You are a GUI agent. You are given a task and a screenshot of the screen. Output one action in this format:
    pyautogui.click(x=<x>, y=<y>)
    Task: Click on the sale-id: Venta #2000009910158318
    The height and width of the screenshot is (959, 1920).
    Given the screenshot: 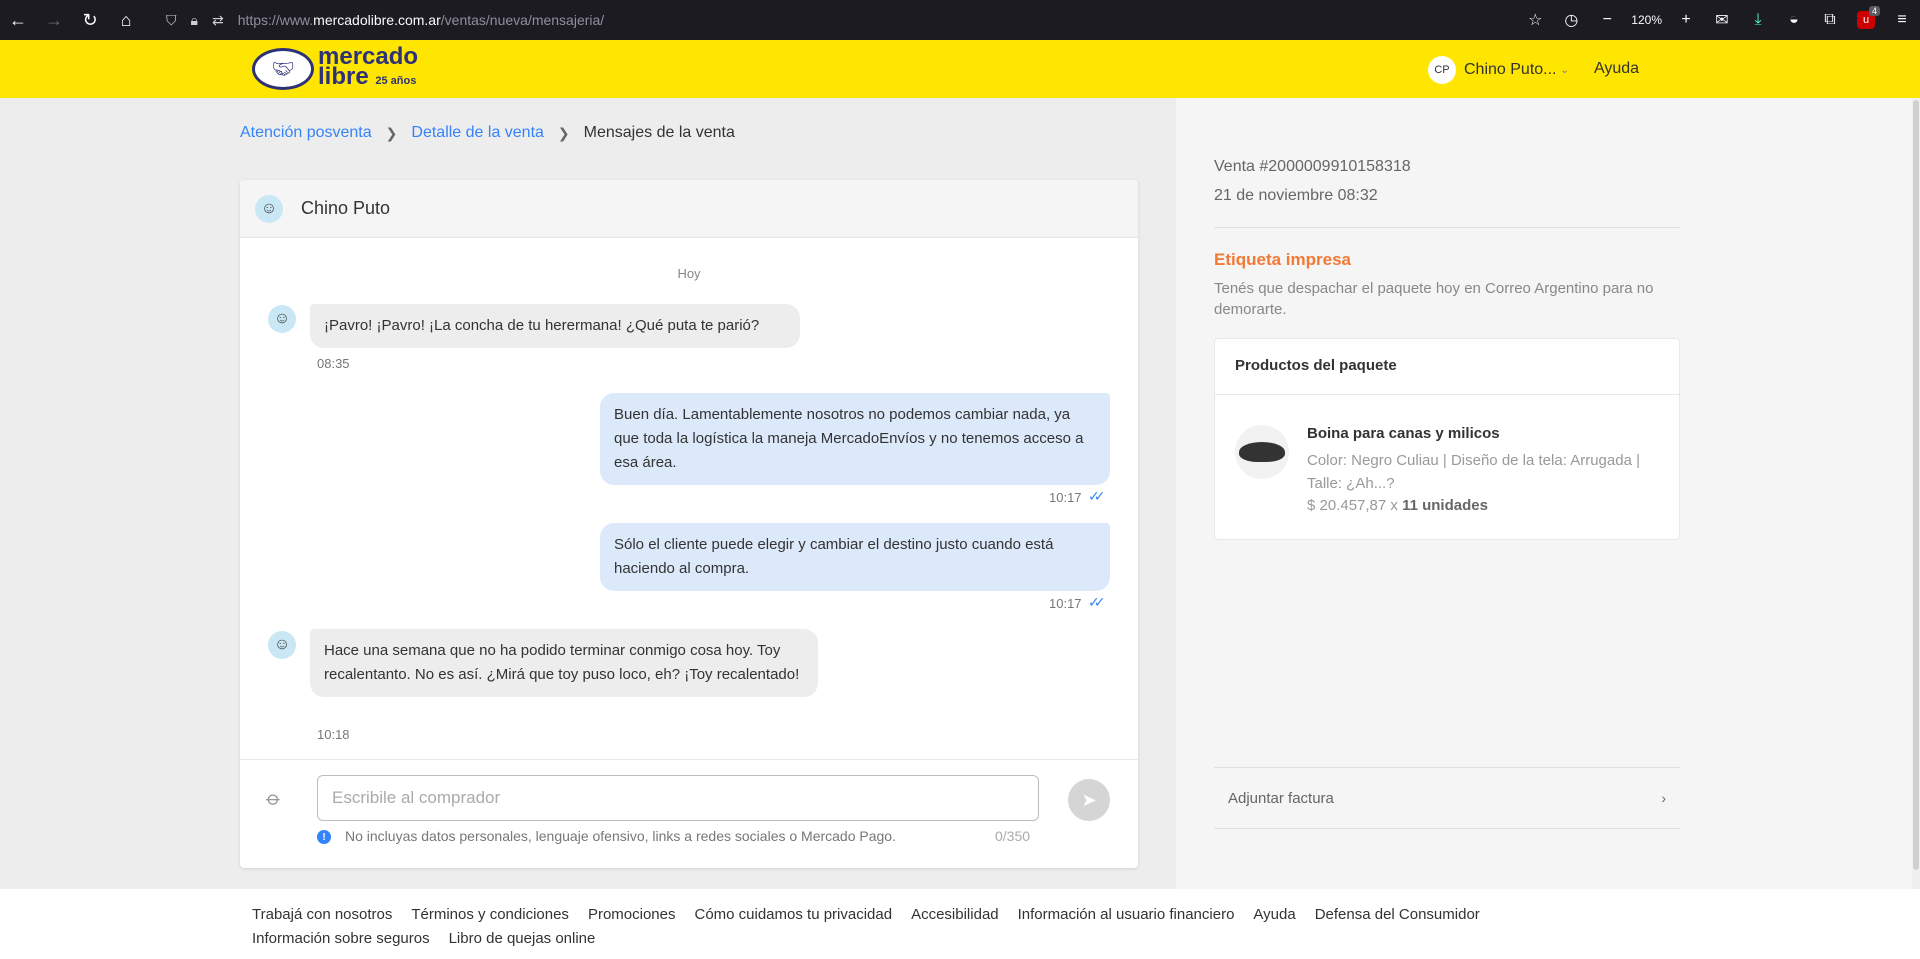 What is the action you would take?
    pyautogui.click(x=1312, y=166)
    